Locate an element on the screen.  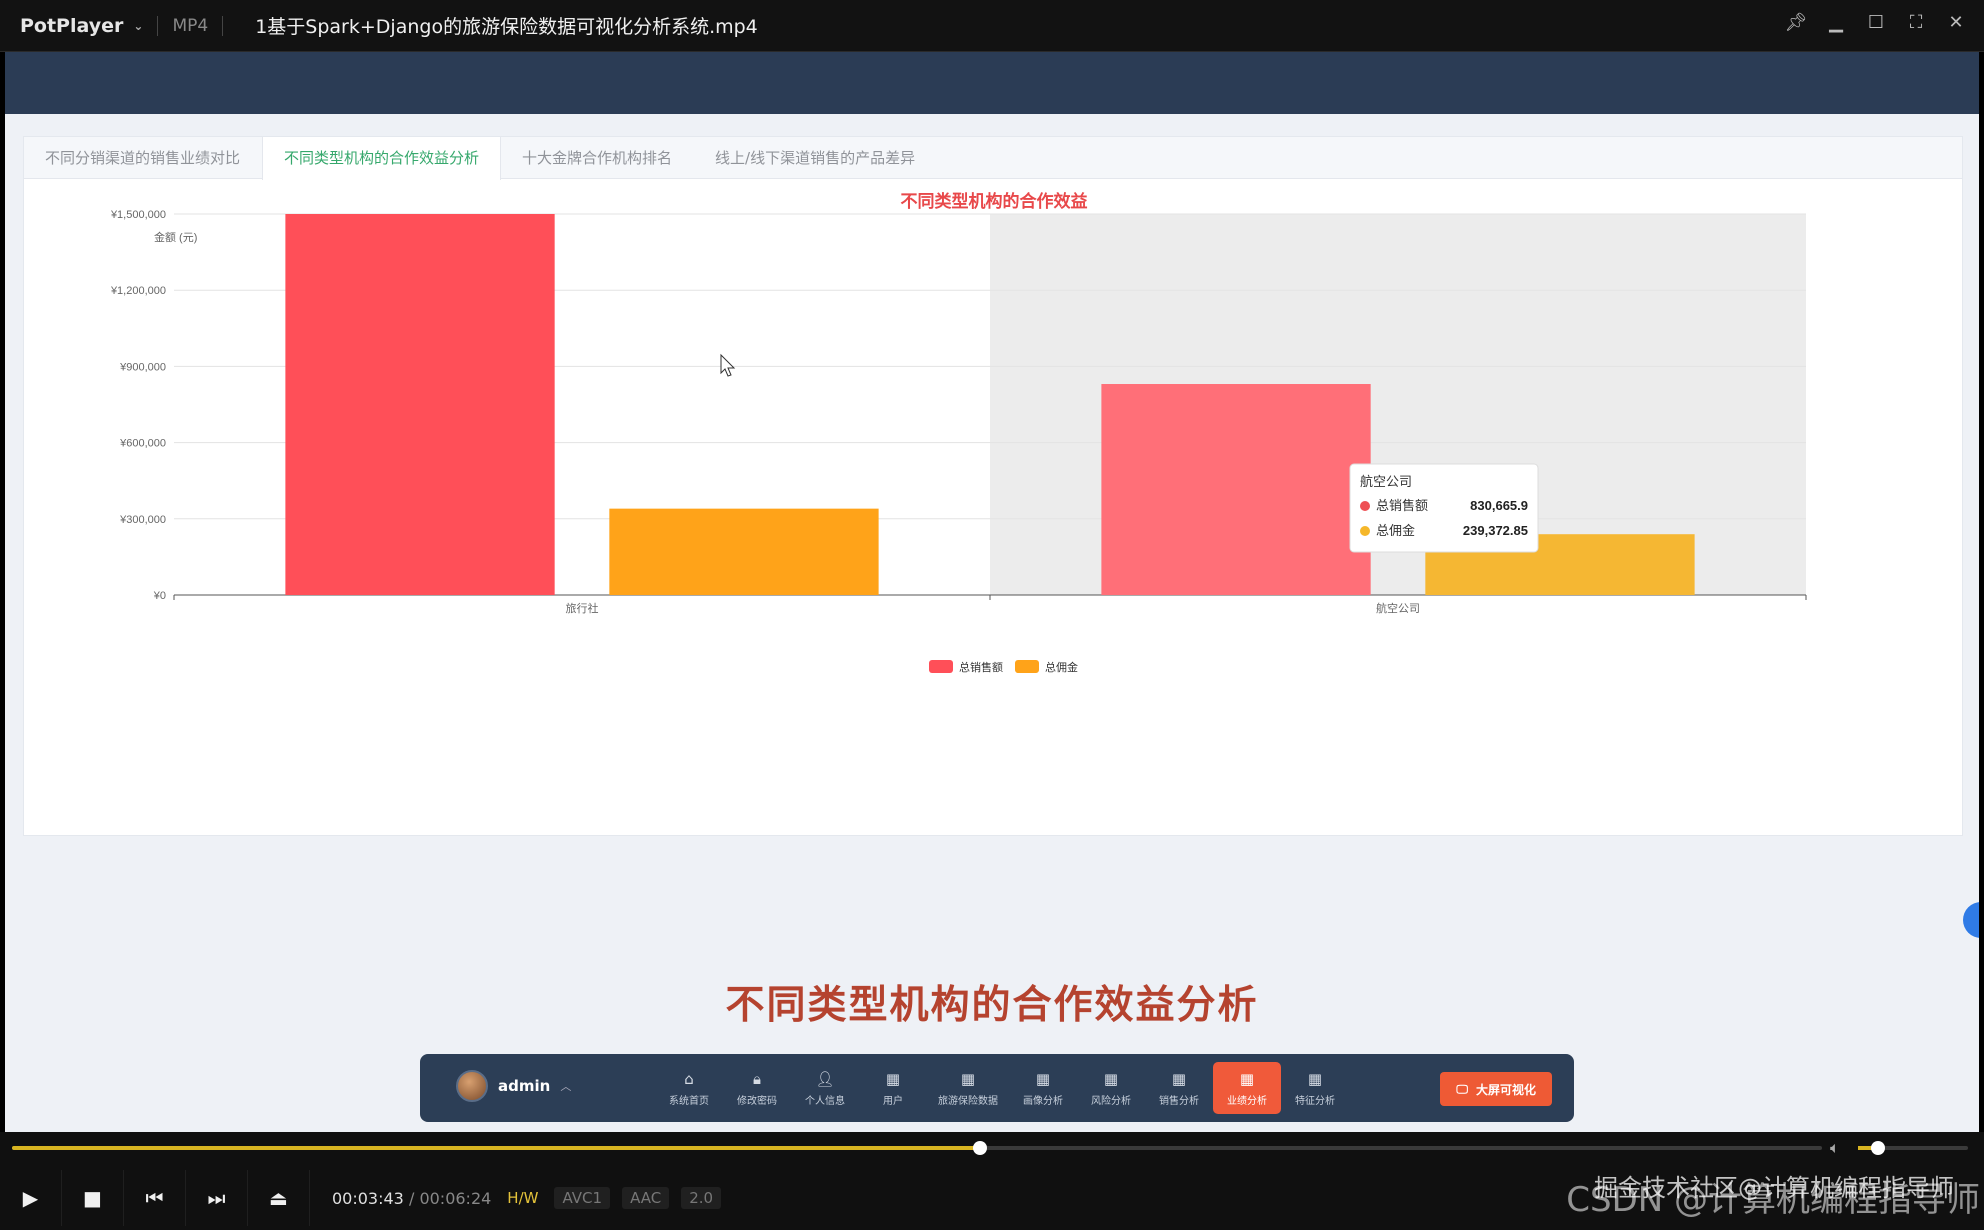
app-menu: PotPlayer ⌄ is located at coordinates (71, 26).